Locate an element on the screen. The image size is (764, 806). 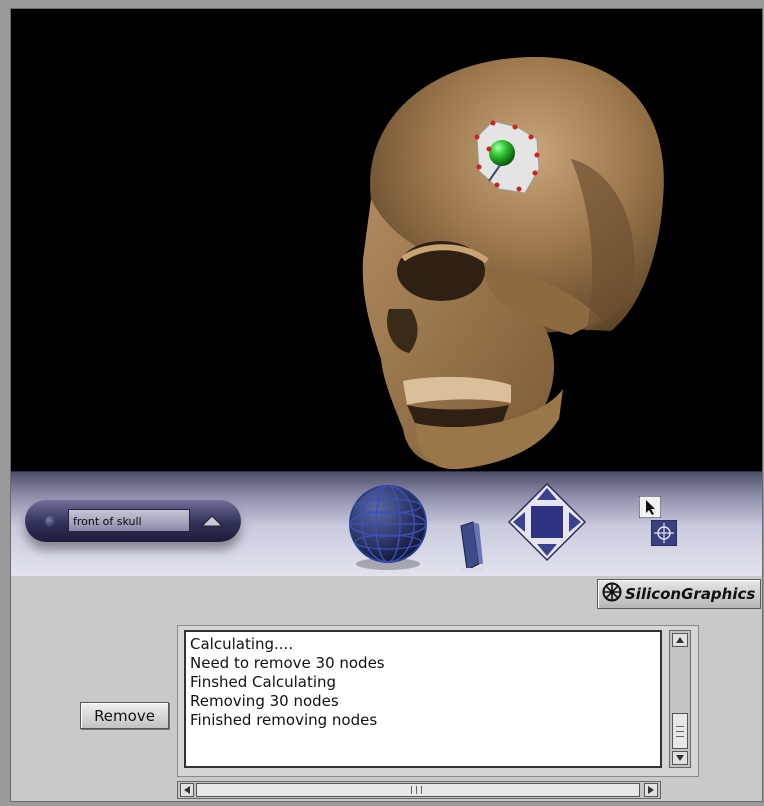
sgi-cube-icon is located at coordinates (612, 594).